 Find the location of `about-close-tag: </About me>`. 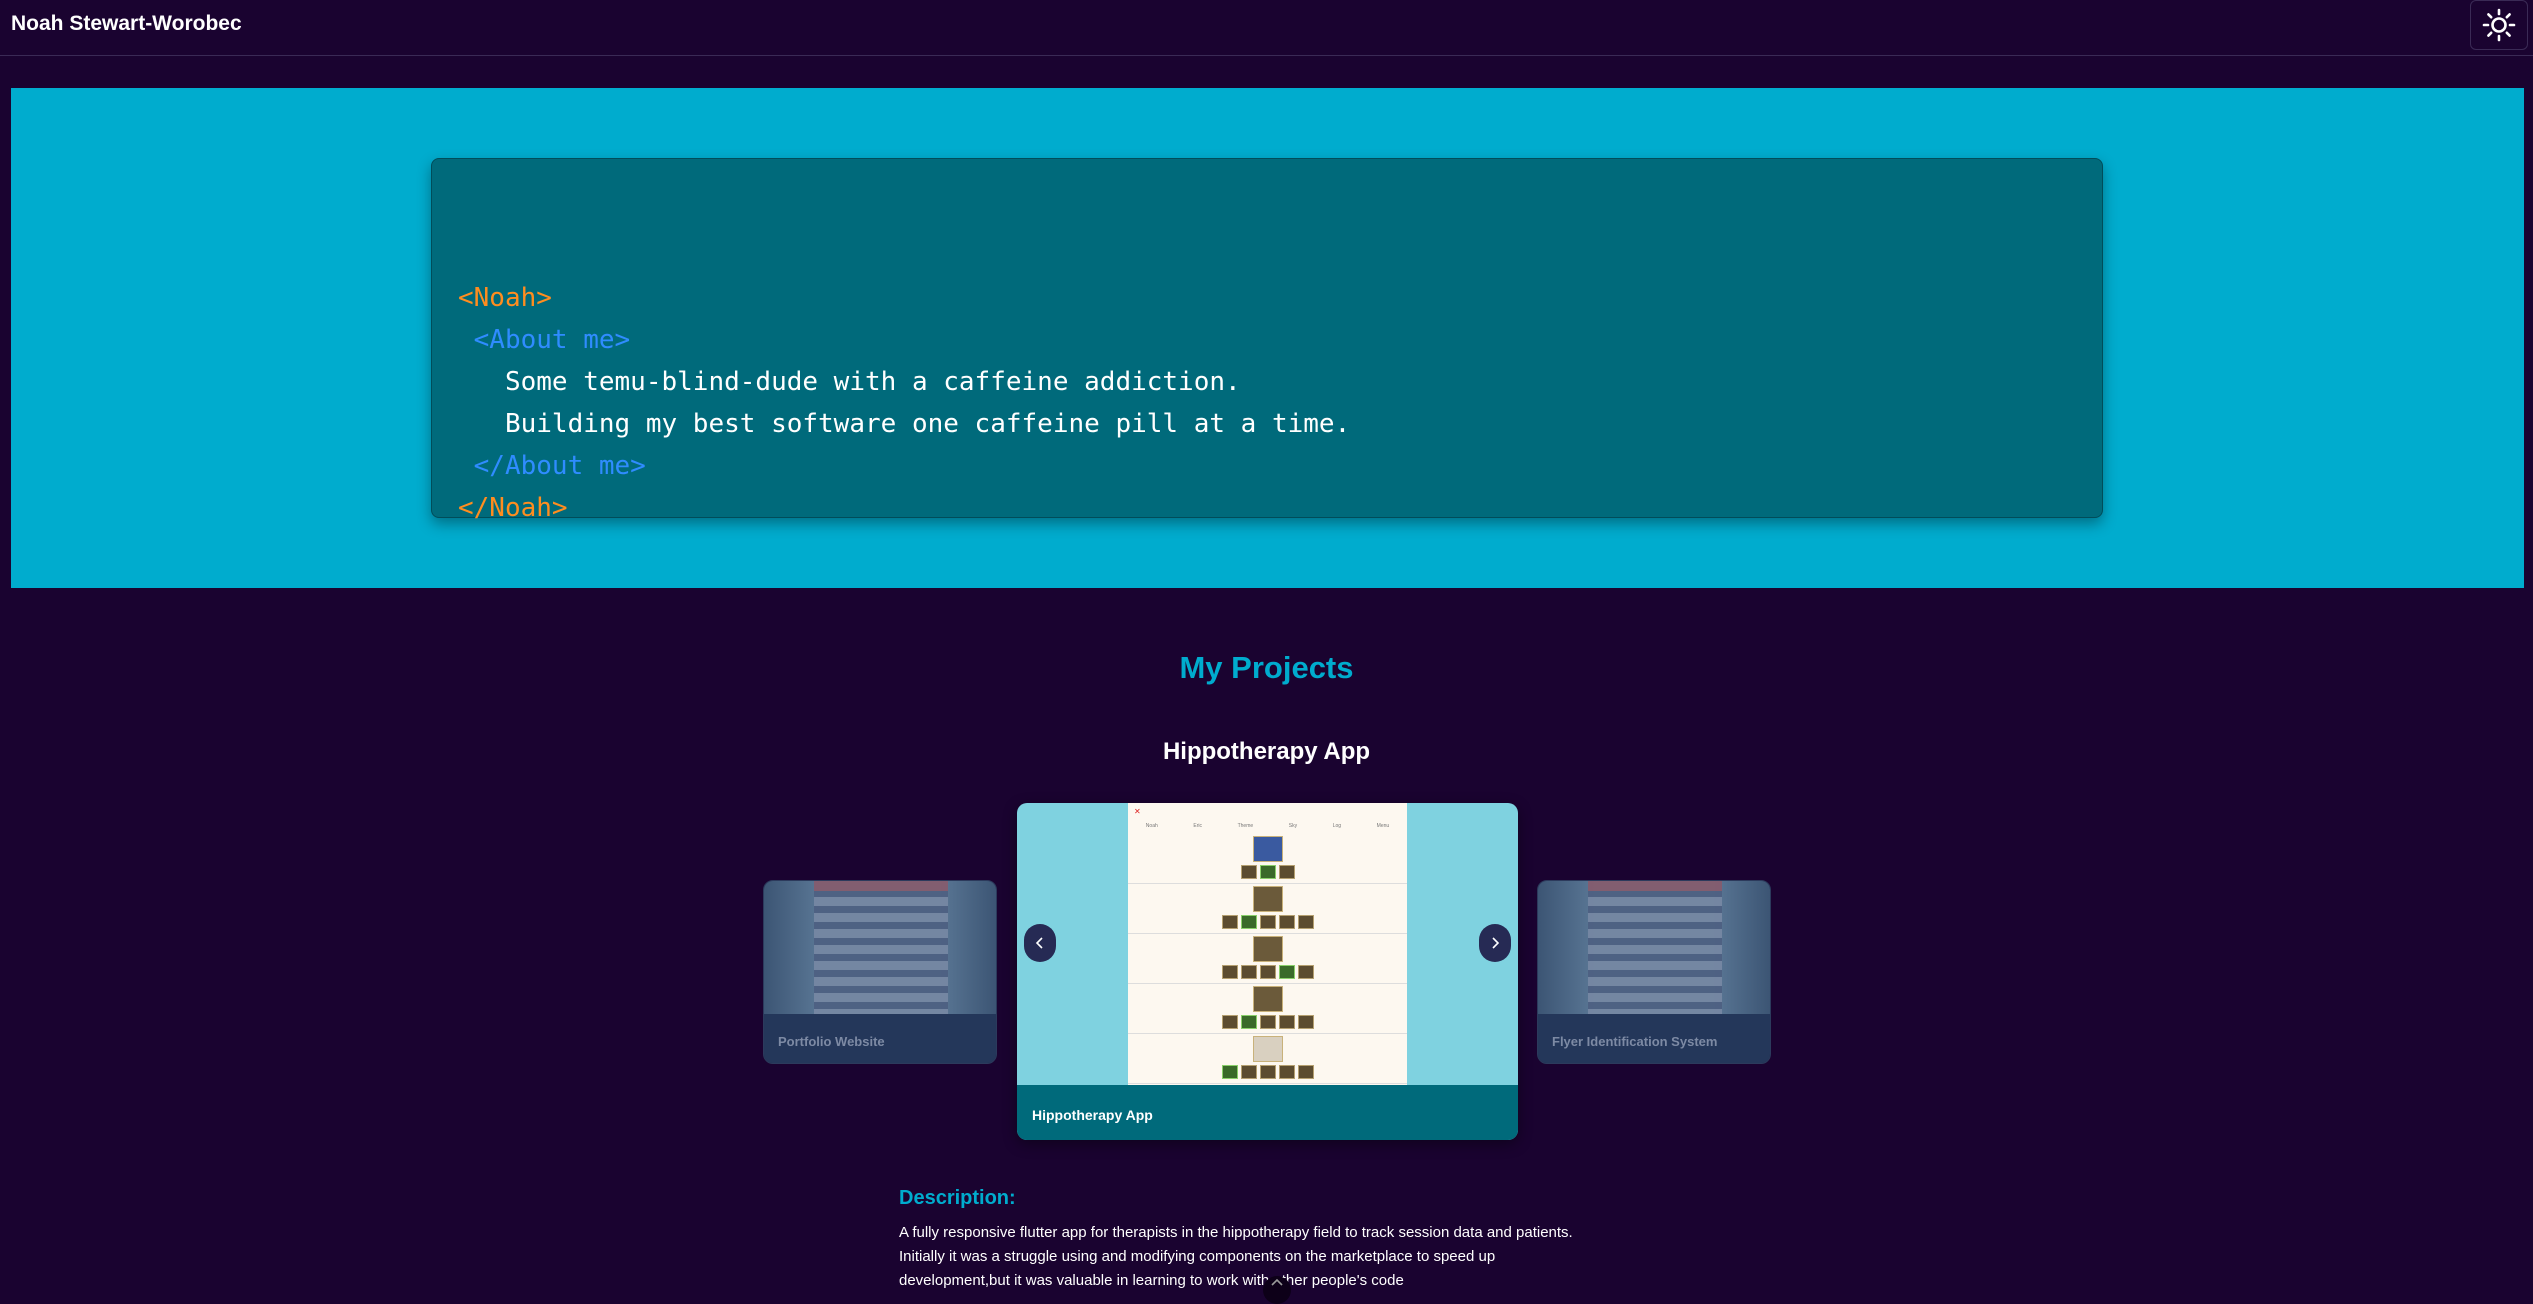

about-close-tag: </About me> is located at coordinates (552, 466).